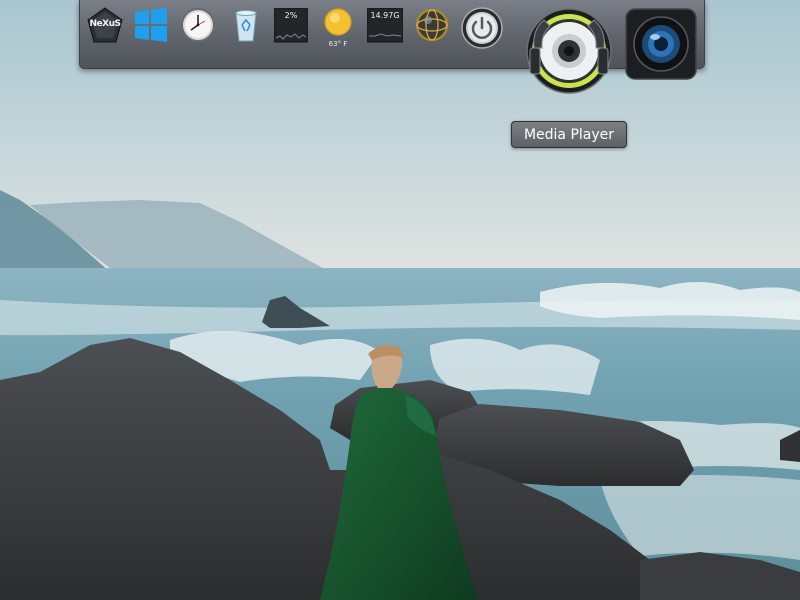  Describe the element at coordinates (392, 47) in the screenshot. I see `dock: NeXuS 2% 63° F 14.97G` at that location.